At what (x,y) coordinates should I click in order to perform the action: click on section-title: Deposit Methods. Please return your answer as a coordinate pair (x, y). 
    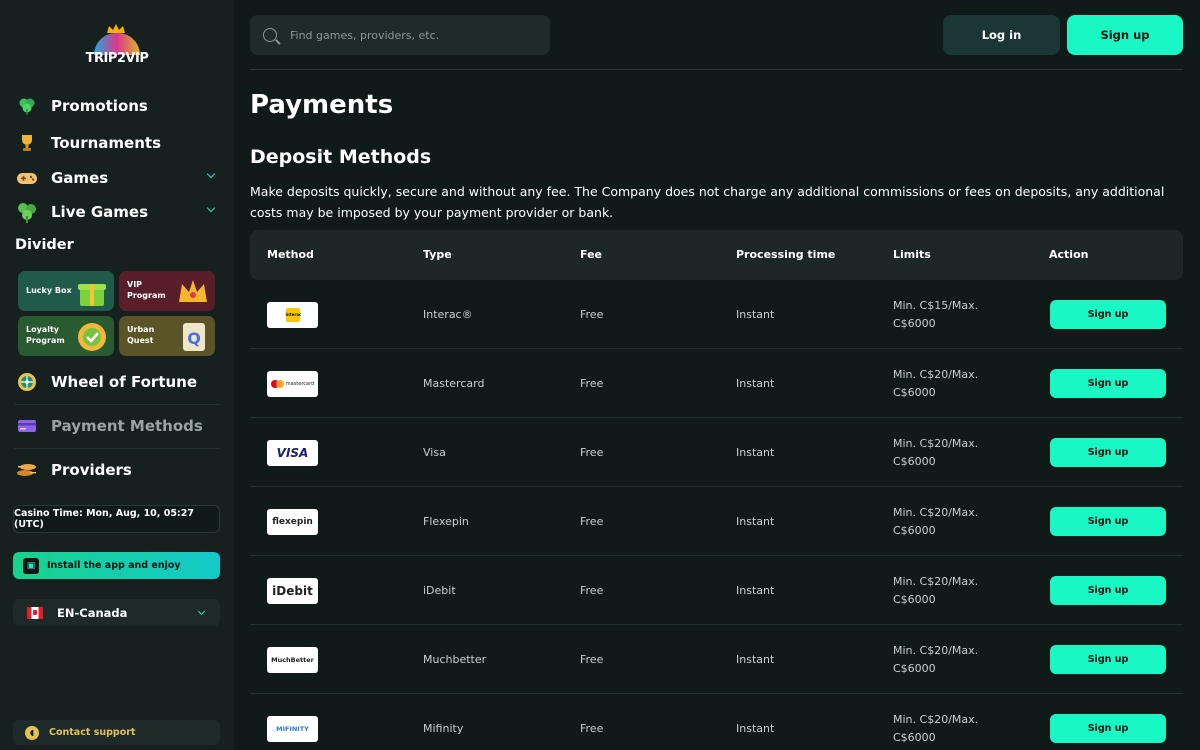
    Looking at the image, I should click on (341, 157).